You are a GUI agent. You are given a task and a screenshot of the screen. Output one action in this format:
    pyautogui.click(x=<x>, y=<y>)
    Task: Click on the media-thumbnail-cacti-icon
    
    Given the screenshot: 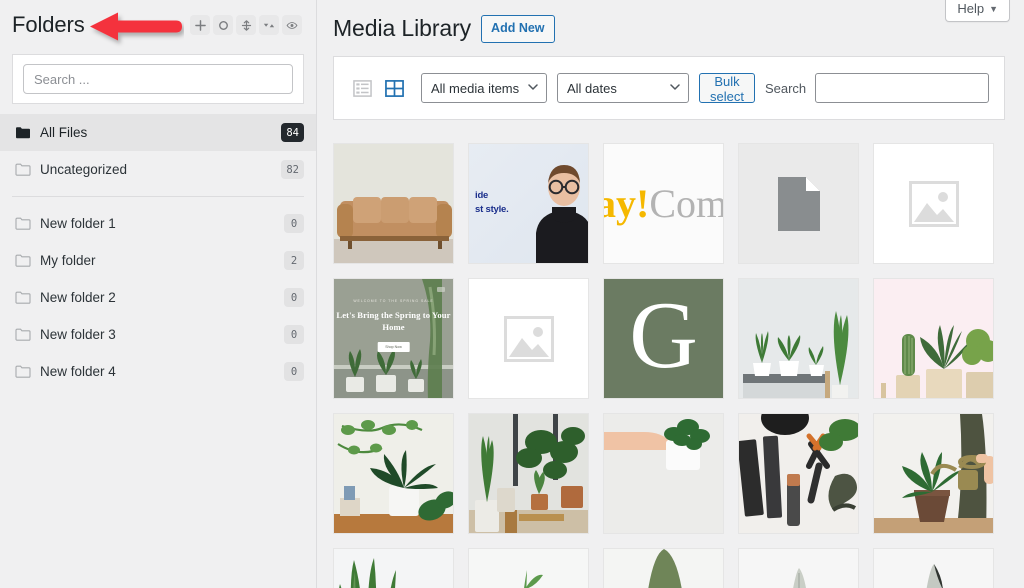 What is the action you would take?
    pyautogui.click(x=933, y=338)
    